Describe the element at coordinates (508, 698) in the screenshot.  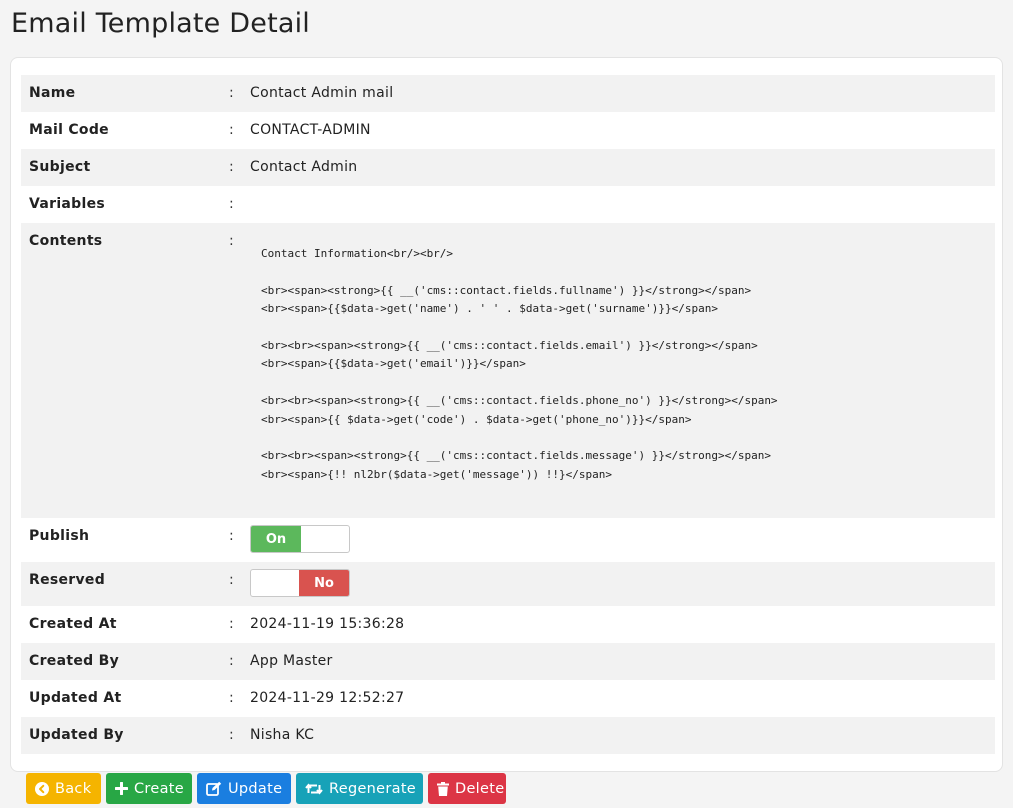
I see `row-updated-at: Updated At : 2024-11-29 12:52:27` at that location.